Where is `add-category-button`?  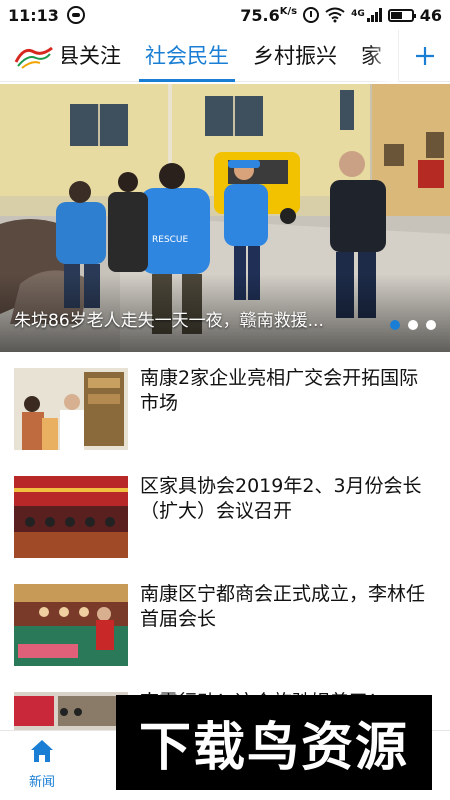
add-category-button is located at coordinates (424, 56).